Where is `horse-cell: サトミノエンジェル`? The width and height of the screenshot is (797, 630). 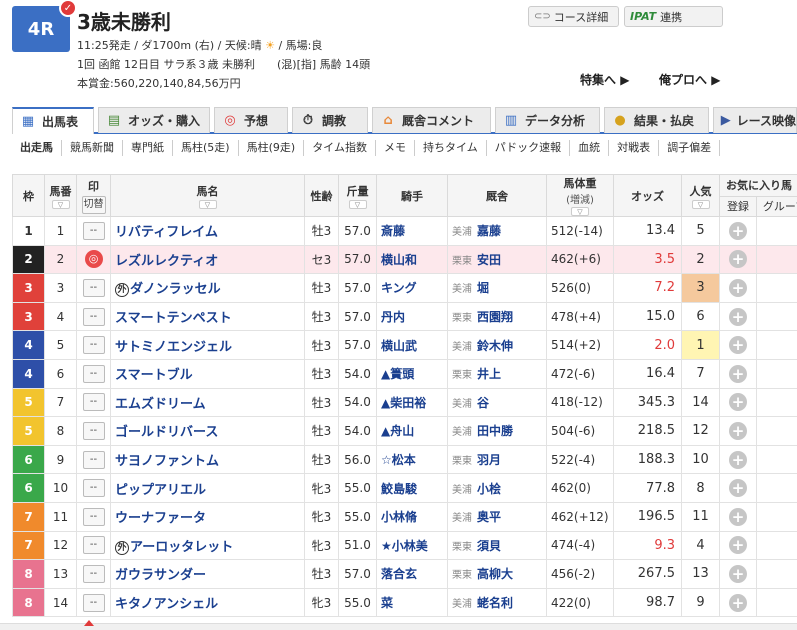 horse-cell: サトミノエンジェル is located at coordinates (207, 345).